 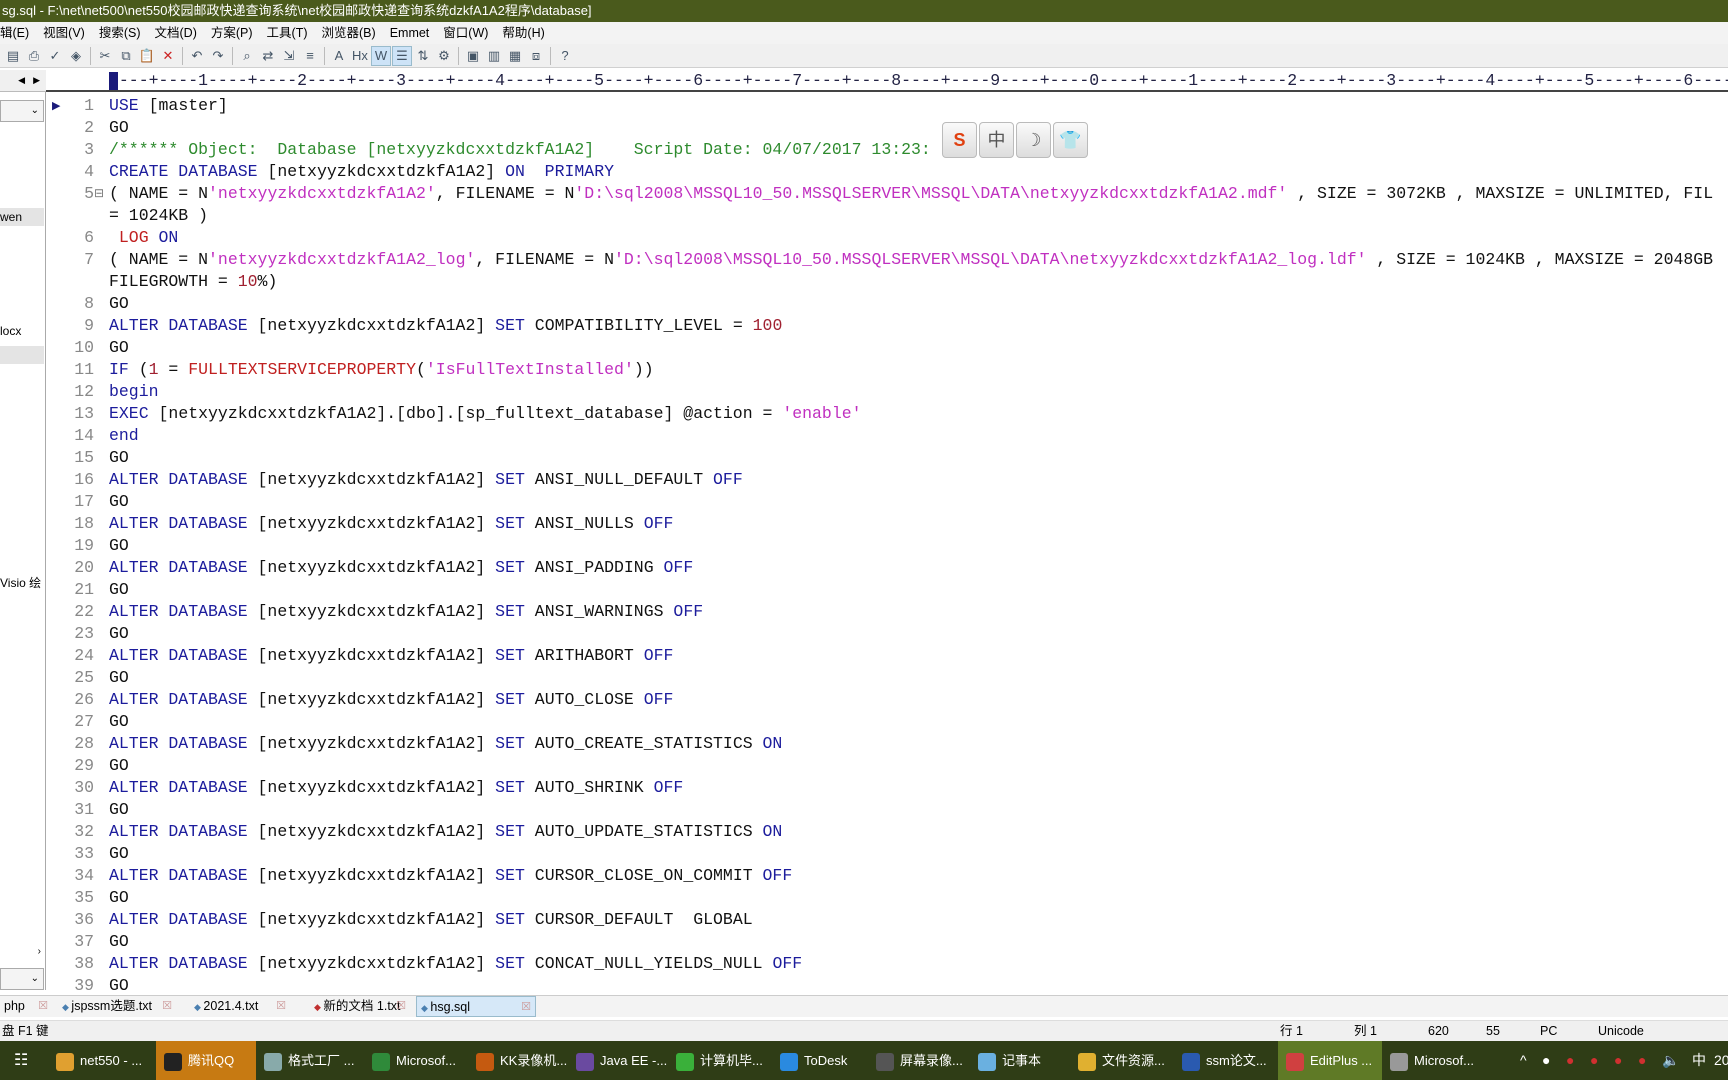 I want to click on cut-icon: ✂, so click(x=105, y=56).